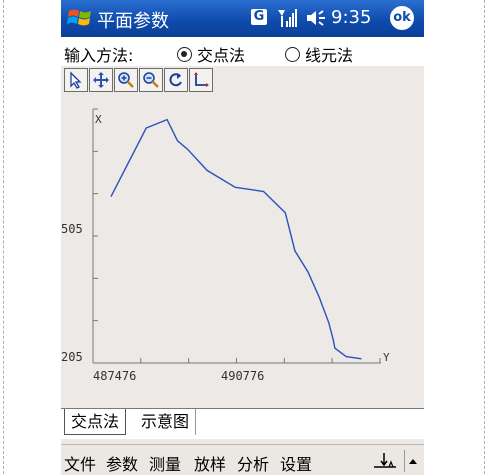 This screenshot has width=490, height=475. Describe the element at coordinates (242, 423) in the screenshot. I see `tab-strip: 交点法 示意图` at that location.